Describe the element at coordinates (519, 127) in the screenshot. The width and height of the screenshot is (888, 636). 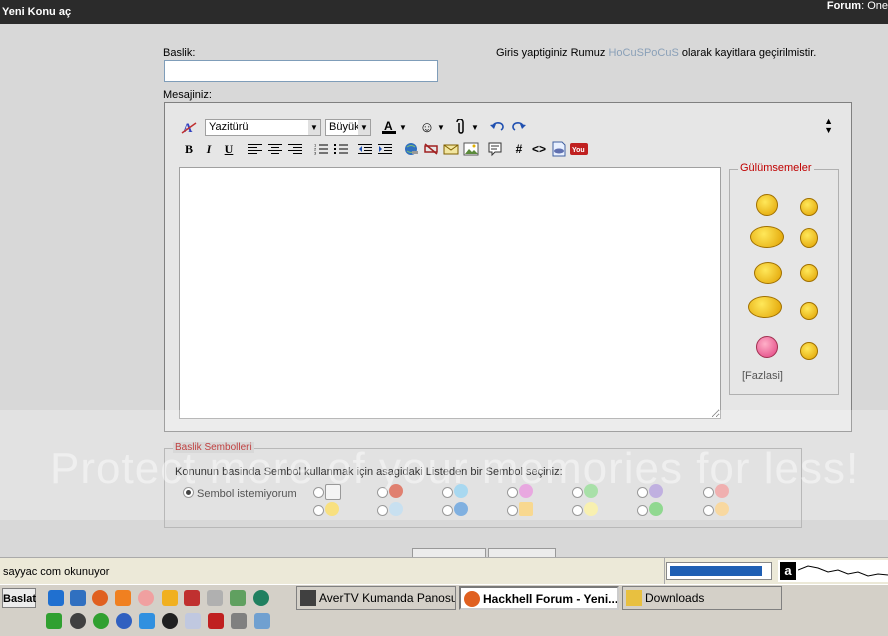
I see `redo-icon` at that location.